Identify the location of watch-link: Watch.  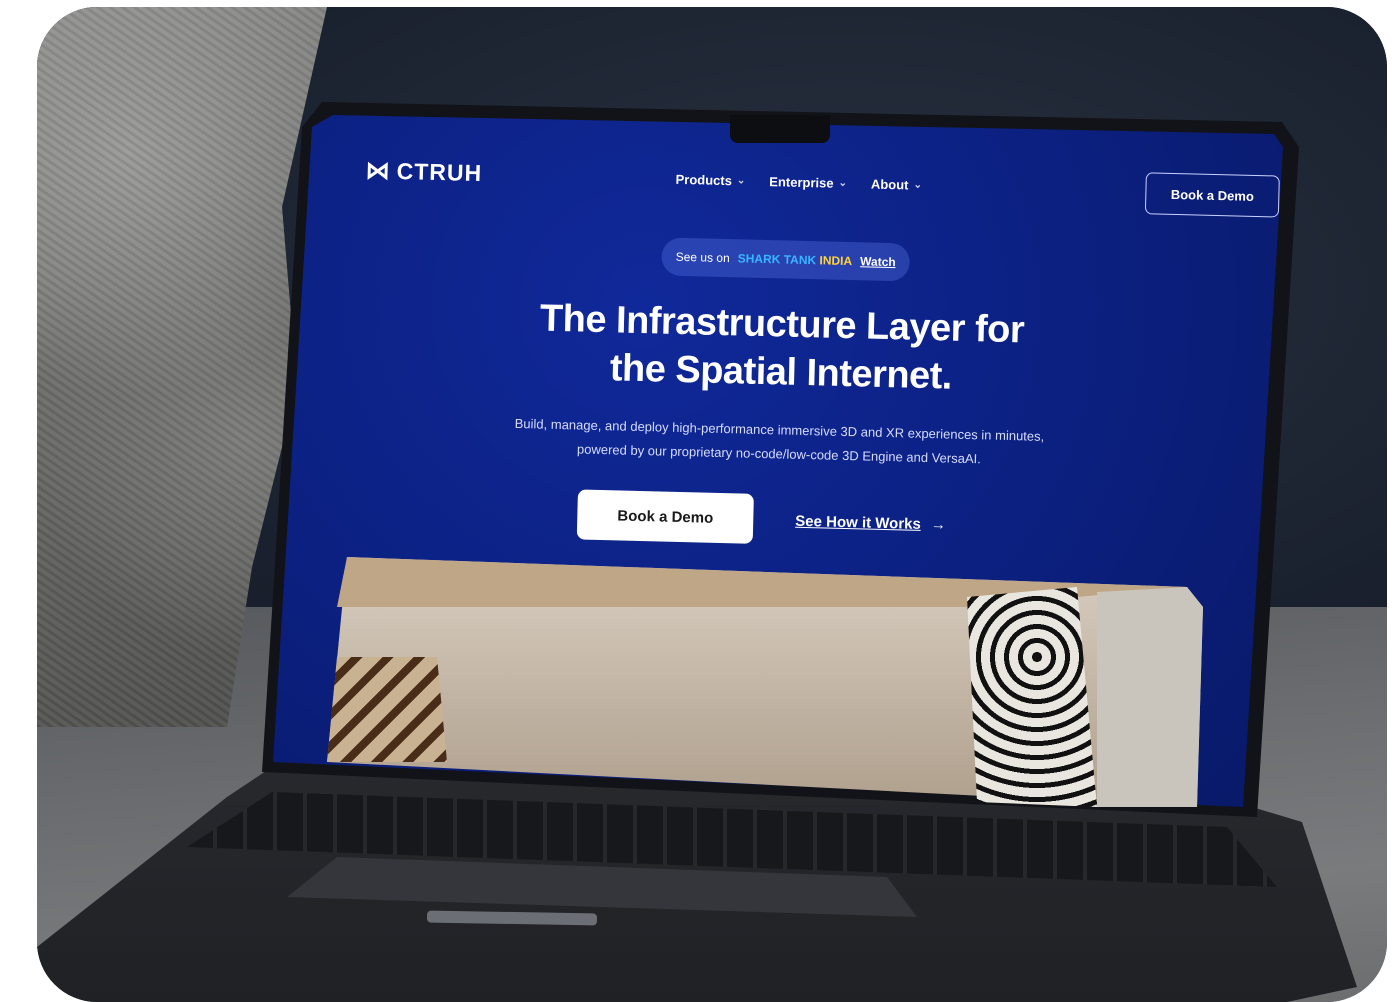
(878, 261).